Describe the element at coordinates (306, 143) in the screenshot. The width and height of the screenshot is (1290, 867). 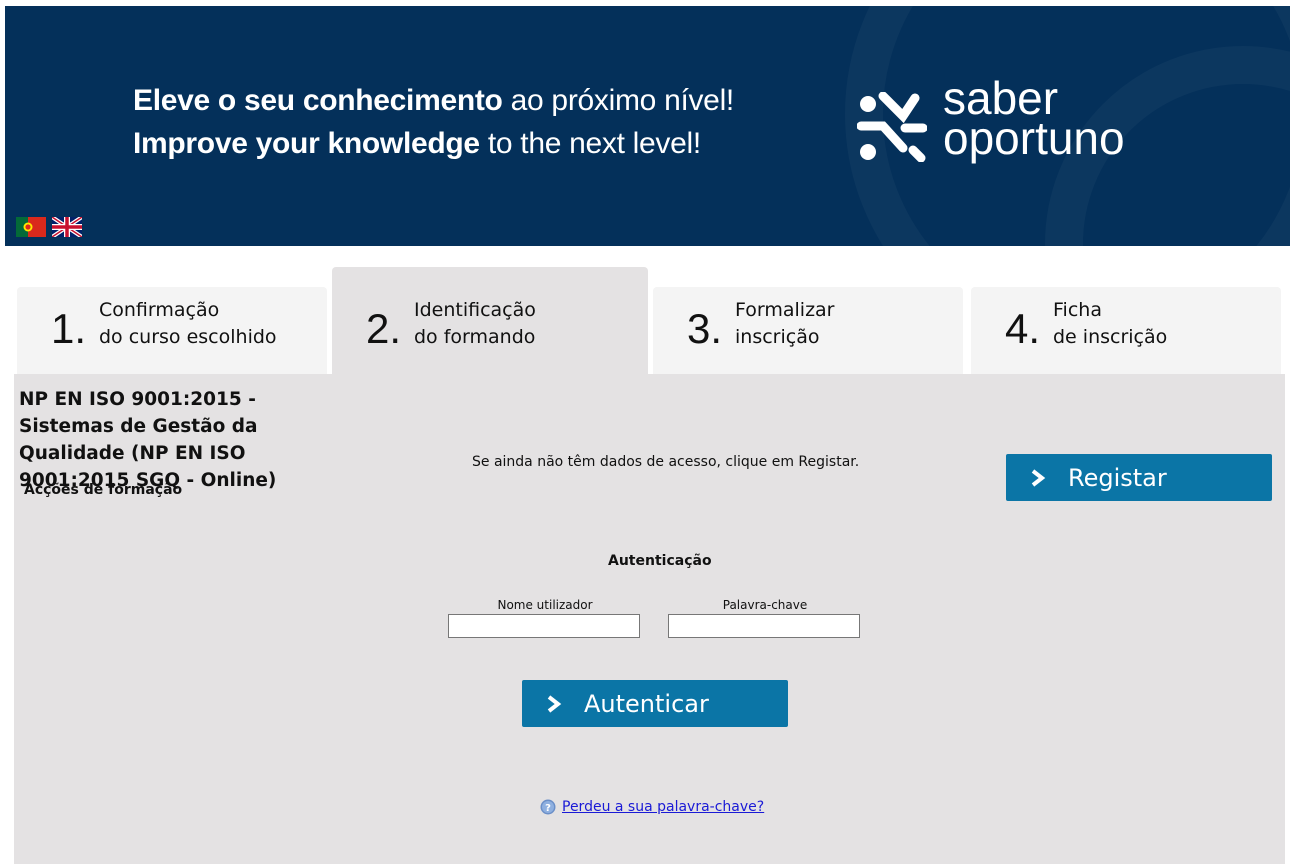
I see `tagline-en-bold: Improve your knowledge` at that location.